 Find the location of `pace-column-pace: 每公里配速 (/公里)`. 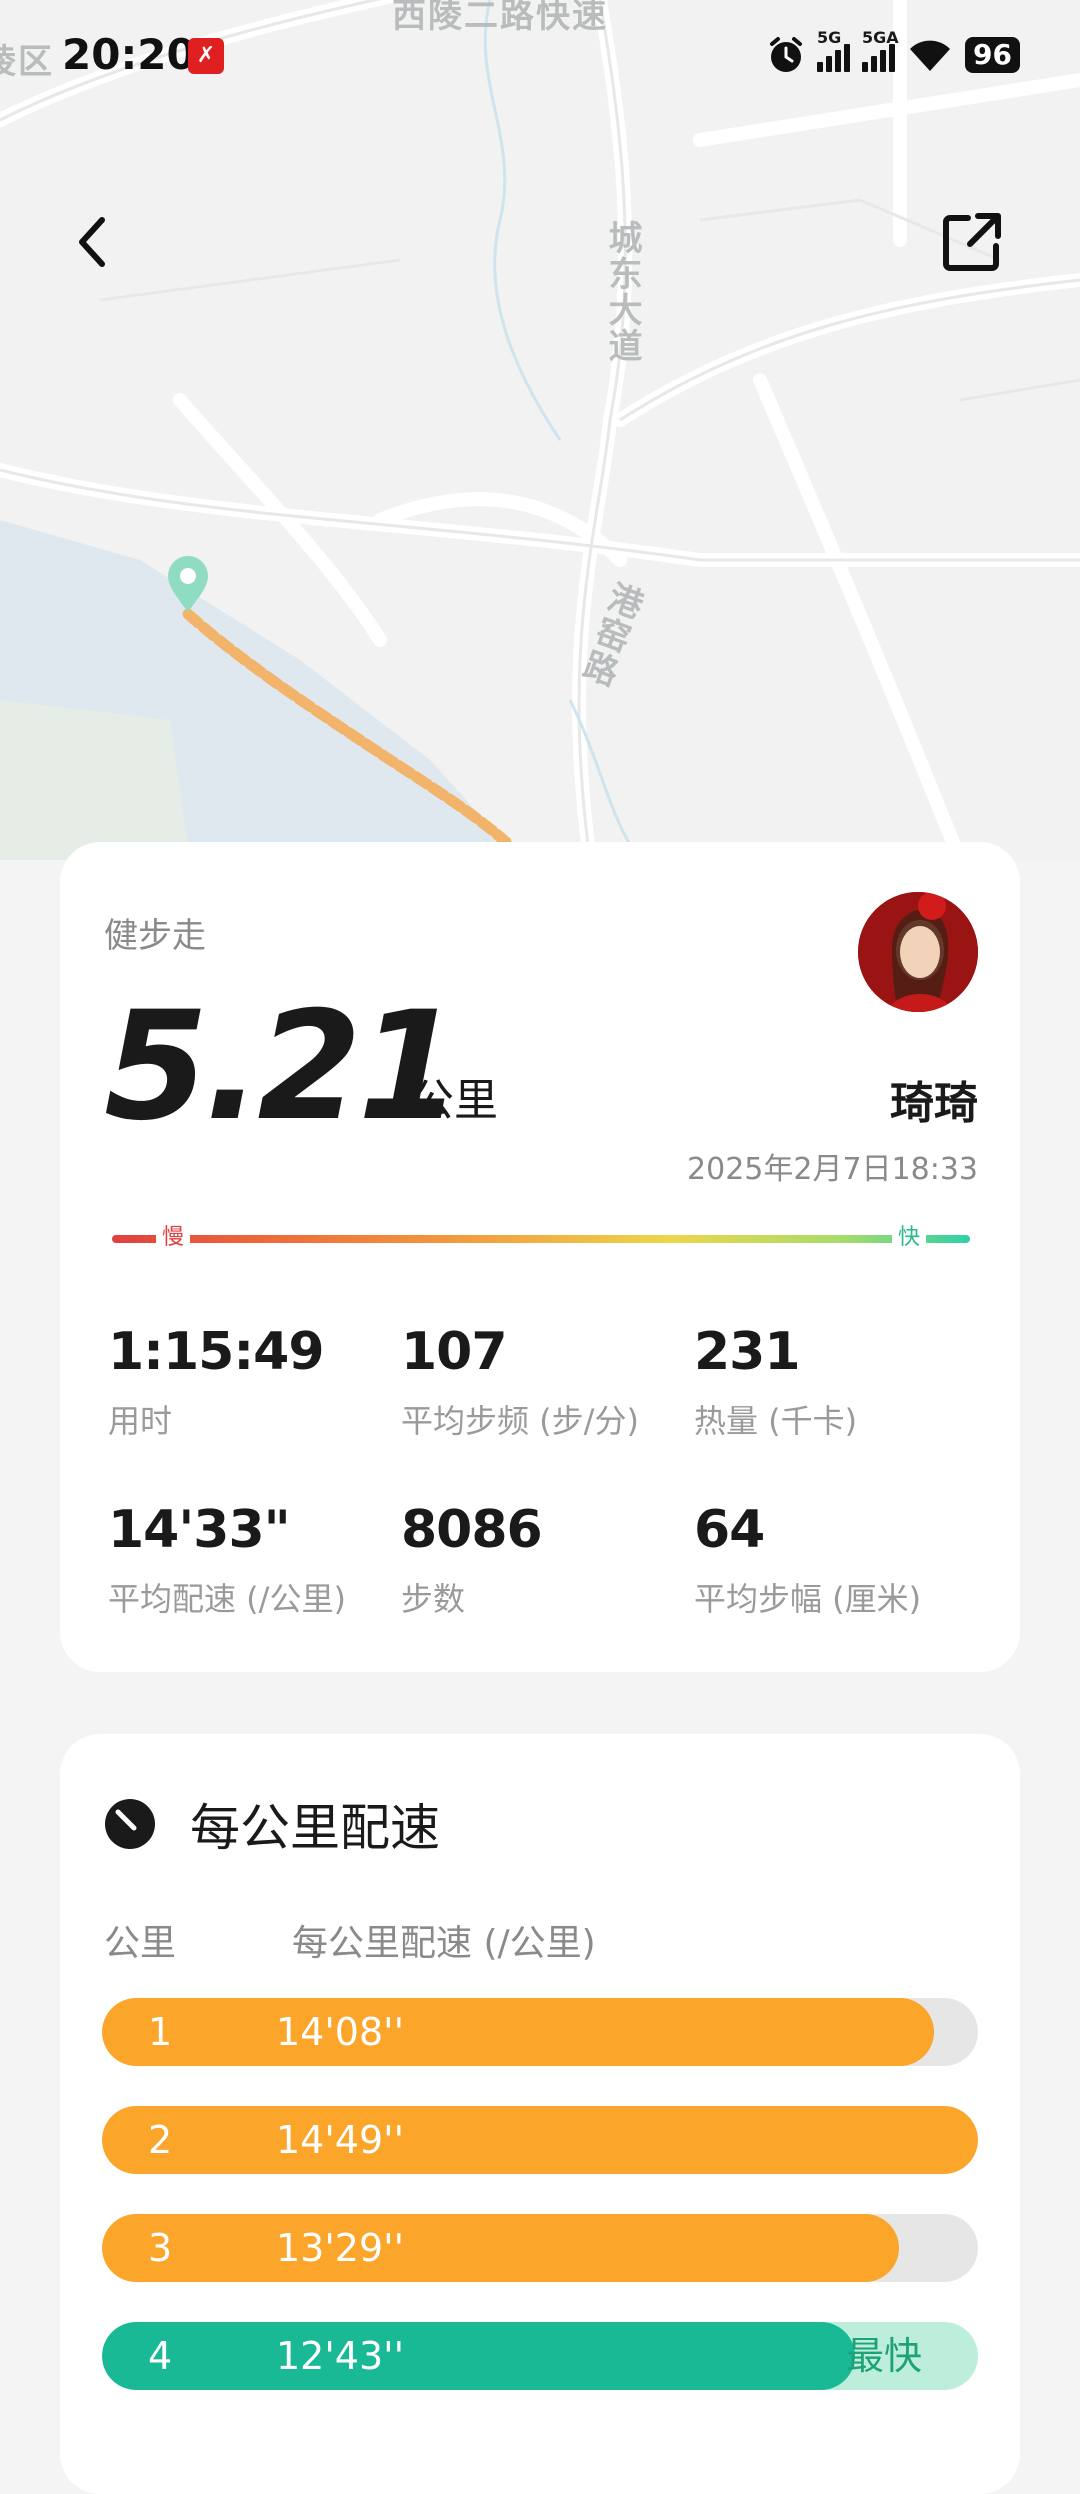

pace-column-pace: 每公里配速 (/公里) is located at coordinates (444, 1943).